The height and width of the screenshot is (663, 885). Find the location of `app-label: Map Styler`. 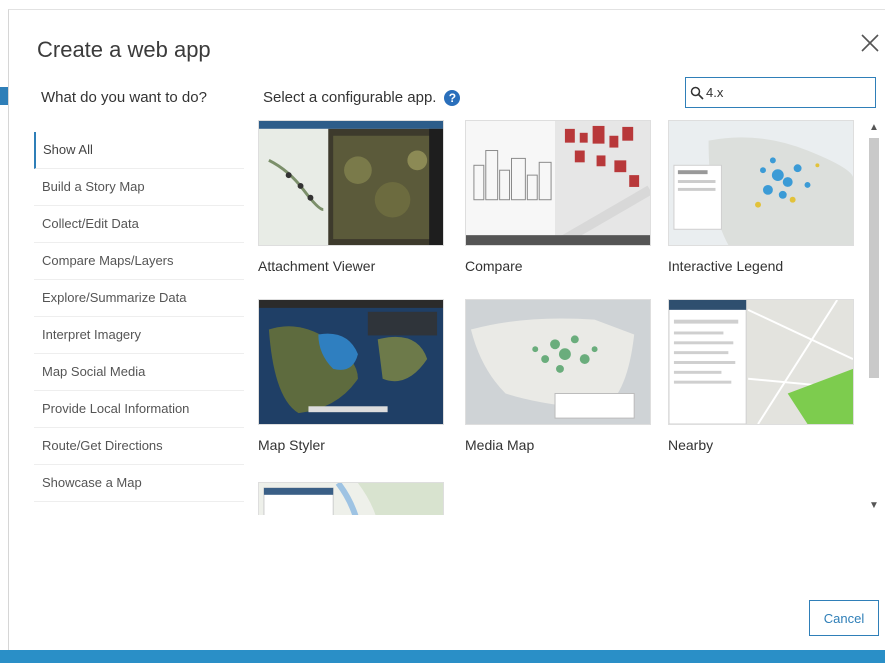

app-label: Map Styler is located at coordinates (291, 445).